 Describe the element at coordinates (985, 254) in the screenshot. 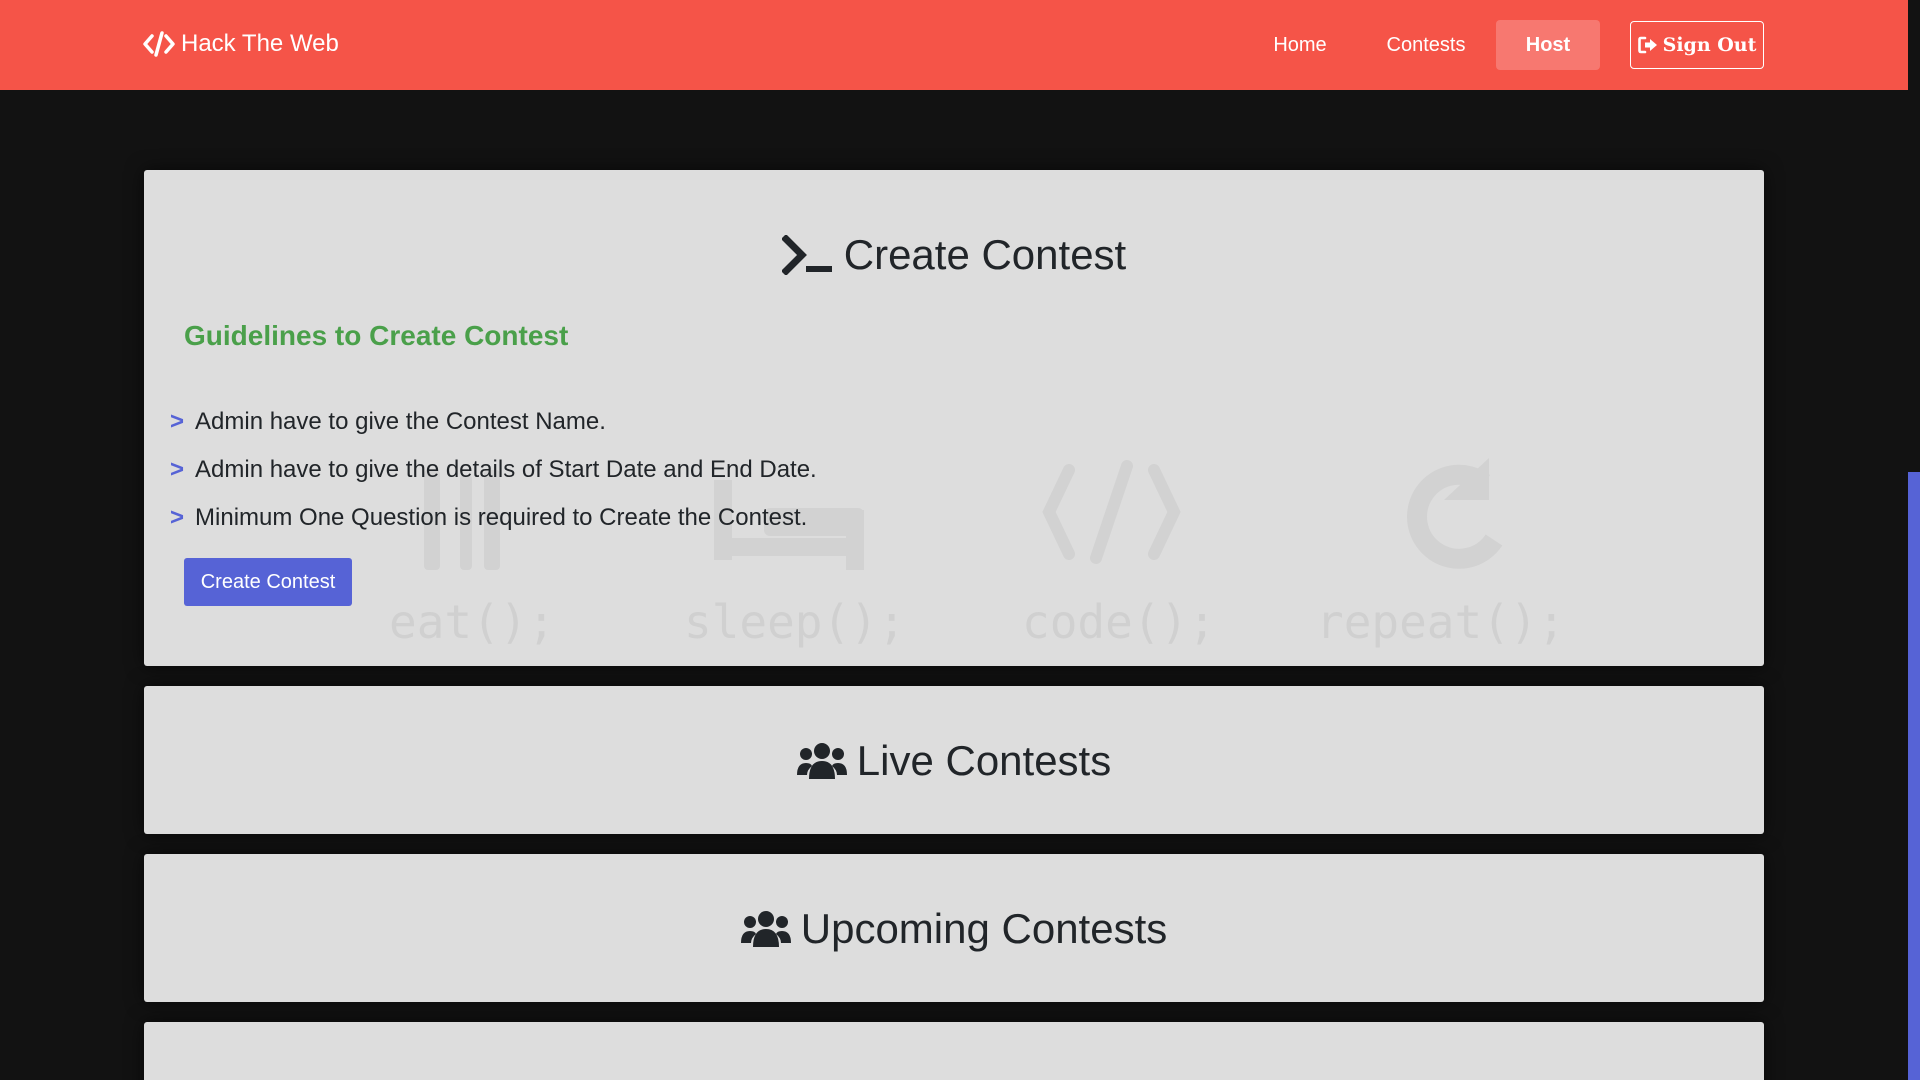

I see `create-contest-heading: Create Contest` at that location.